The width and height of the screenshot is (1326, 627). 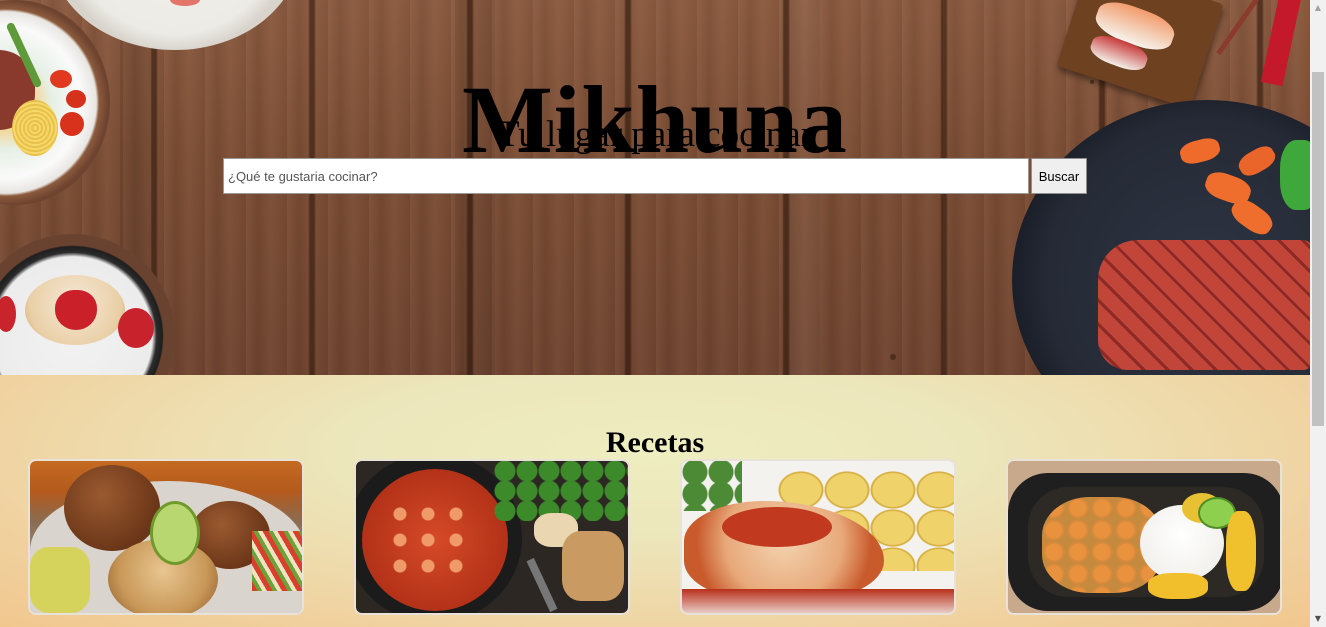 What do you see at coordinates (1059, 176) in the screenshot?
I see `search-button: Buscar` at bounding box center [1059, 176].